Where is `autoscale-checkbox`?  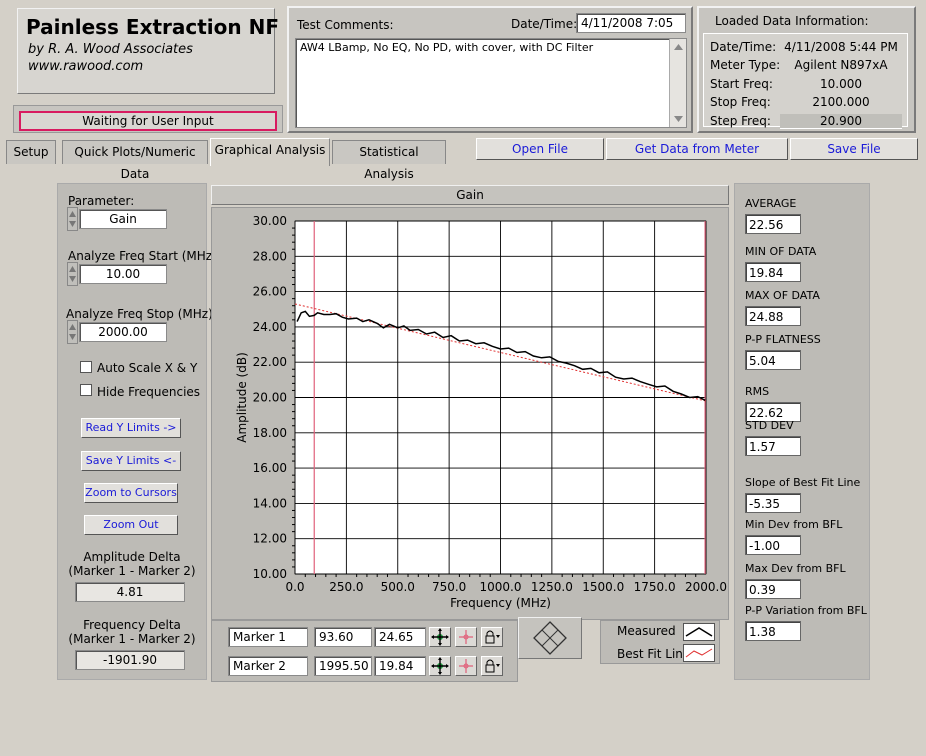 autoscale-checkbox is located at coordinates (86, 367).